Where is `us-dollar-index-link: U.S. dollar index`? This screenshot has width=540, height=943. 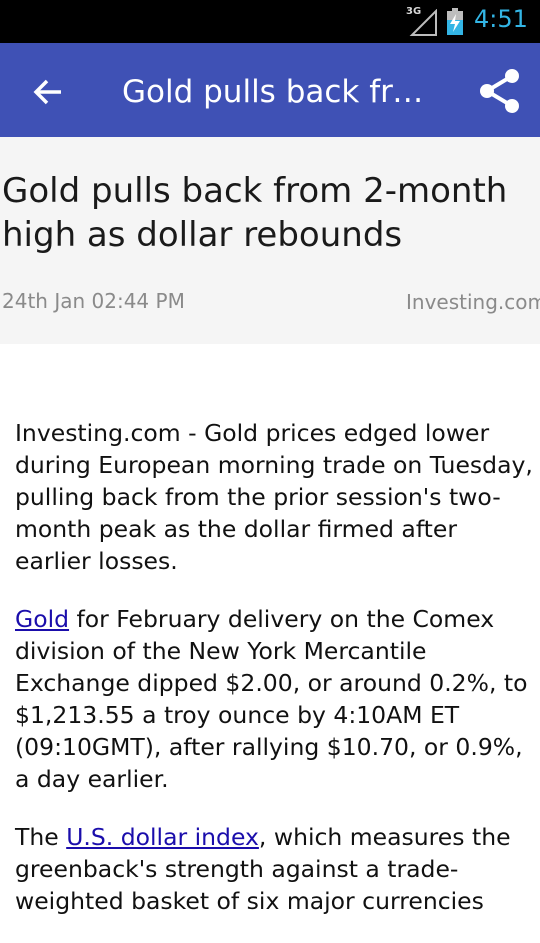
us-dollar-index-link: U.S. dollar index is located at coordinates (162, 837).